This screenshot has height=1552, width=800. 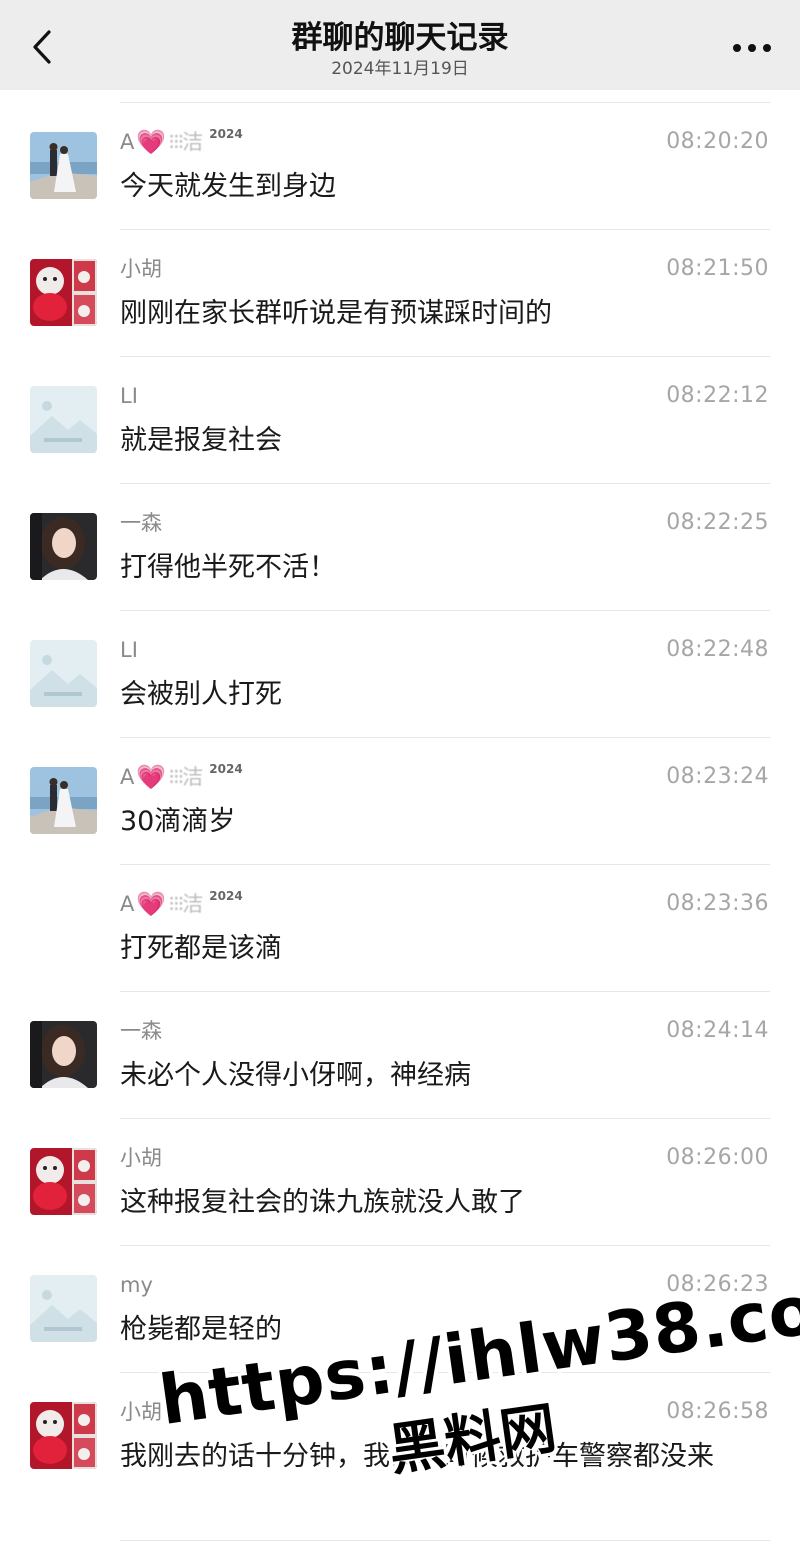 What do you see at coordinates (201, 948) in the screenshot?
I see `message-text: 打死都是该滴` at bounding box center [201, 948].